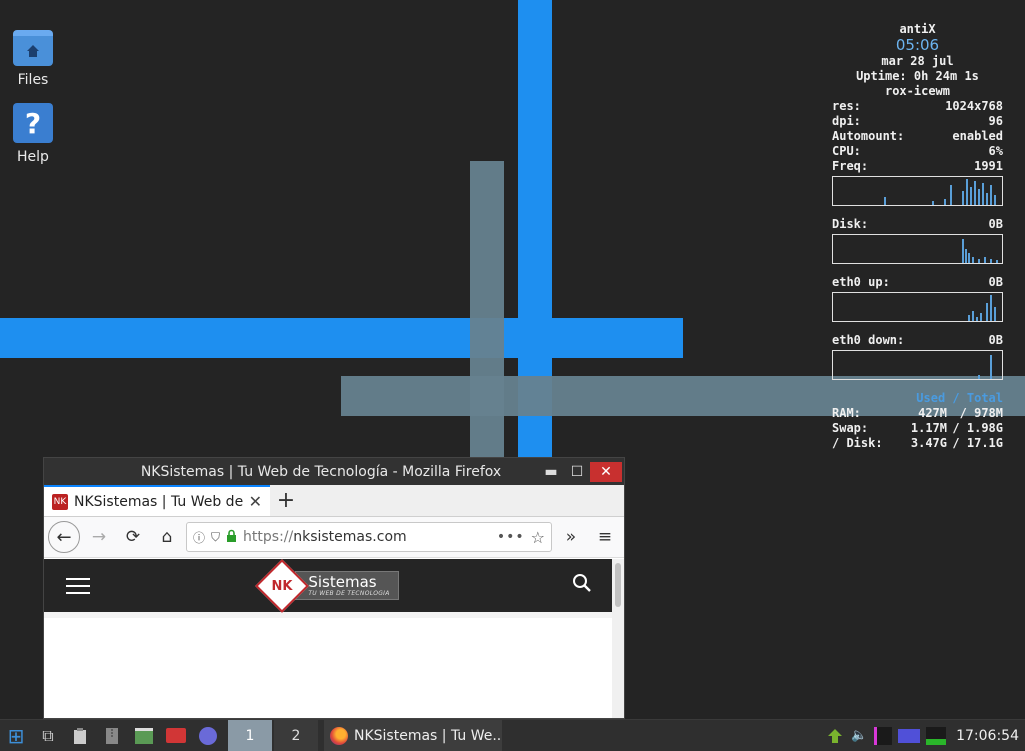  Describe the element at coordinates (99, 537) in the screenshot. I see `forward-button: →` at that location.